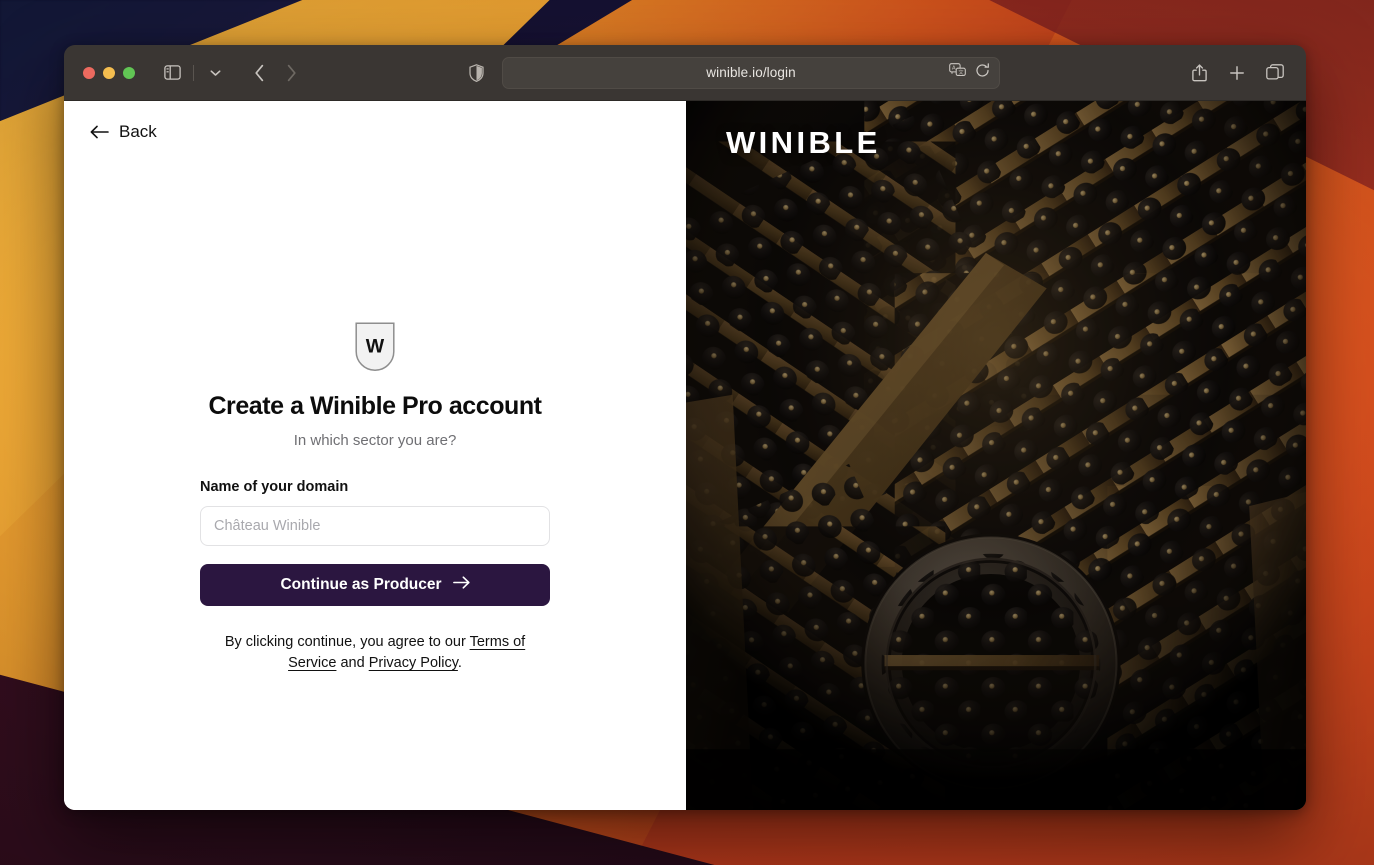  I want to click on arrow-right-icon, so click(461, 585).